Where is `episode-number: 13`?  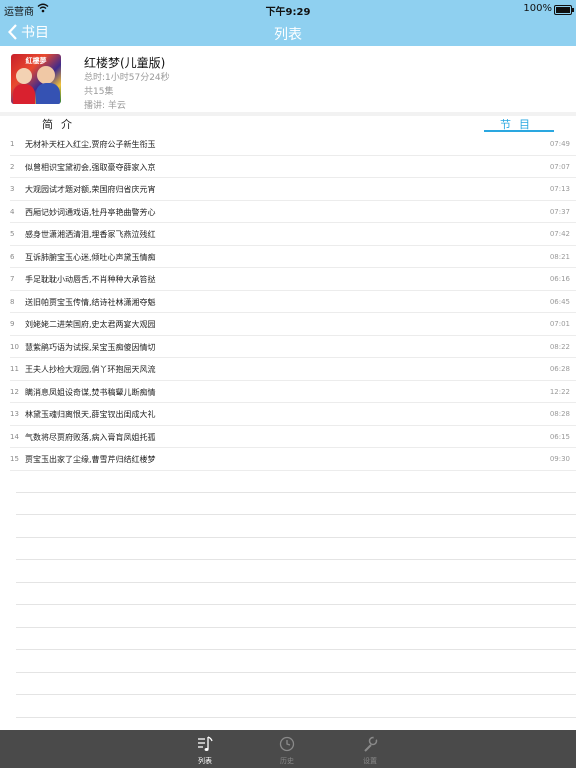 episode-number: 13 is located at coordinates (14, 414).